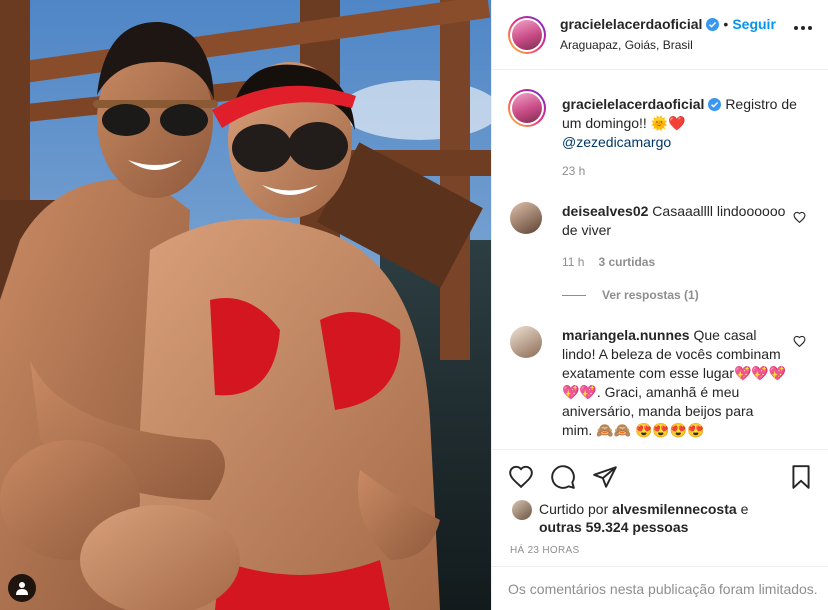  What do you see at coordinates (650, 295) in the screenshot?
I see `view-replies-label: Ver respostas (1)` at bounding box center [650, 295].